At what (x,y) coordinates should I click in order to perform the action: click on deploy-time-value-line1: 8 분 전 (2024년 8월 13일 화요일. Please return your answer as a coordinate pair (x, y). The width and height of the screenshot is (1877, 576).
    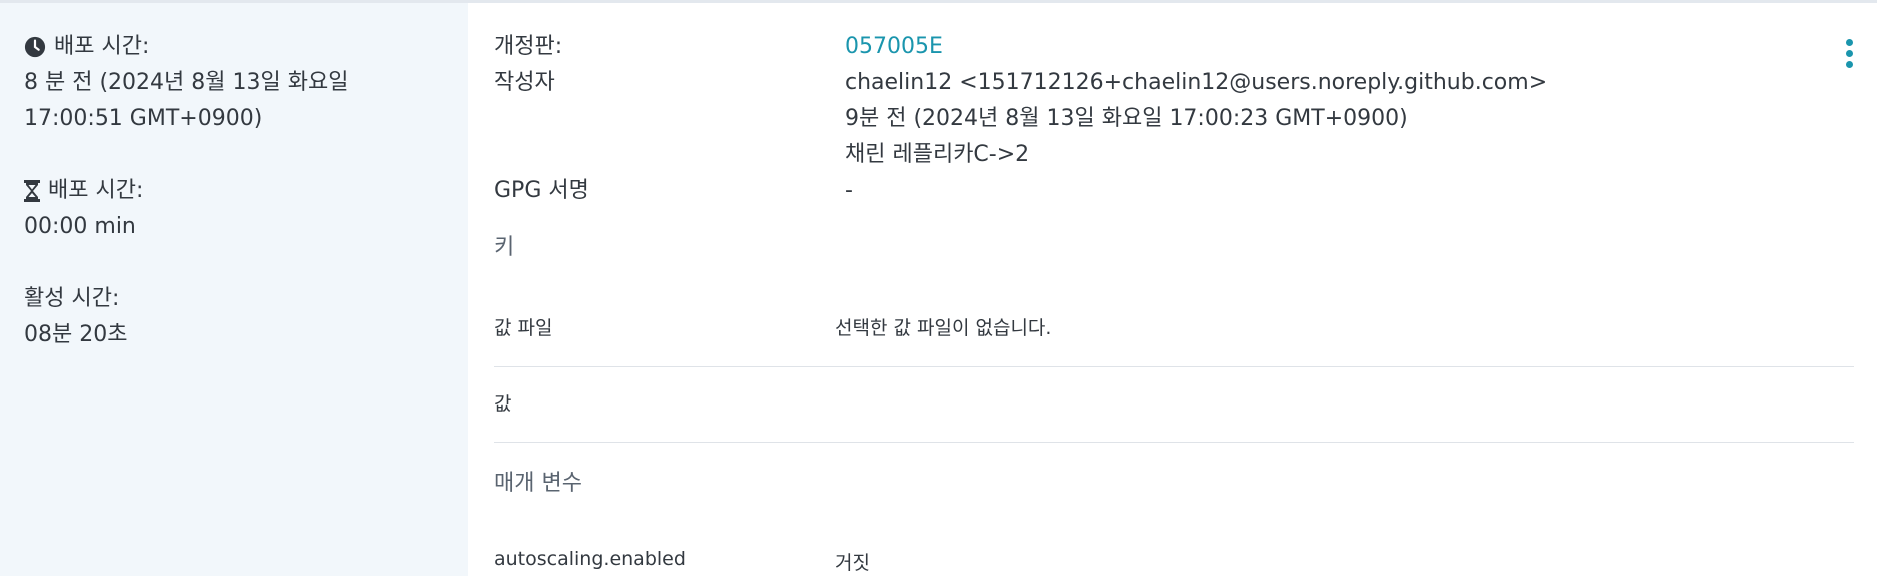
    Looking at the image, I should click on (186, 82).